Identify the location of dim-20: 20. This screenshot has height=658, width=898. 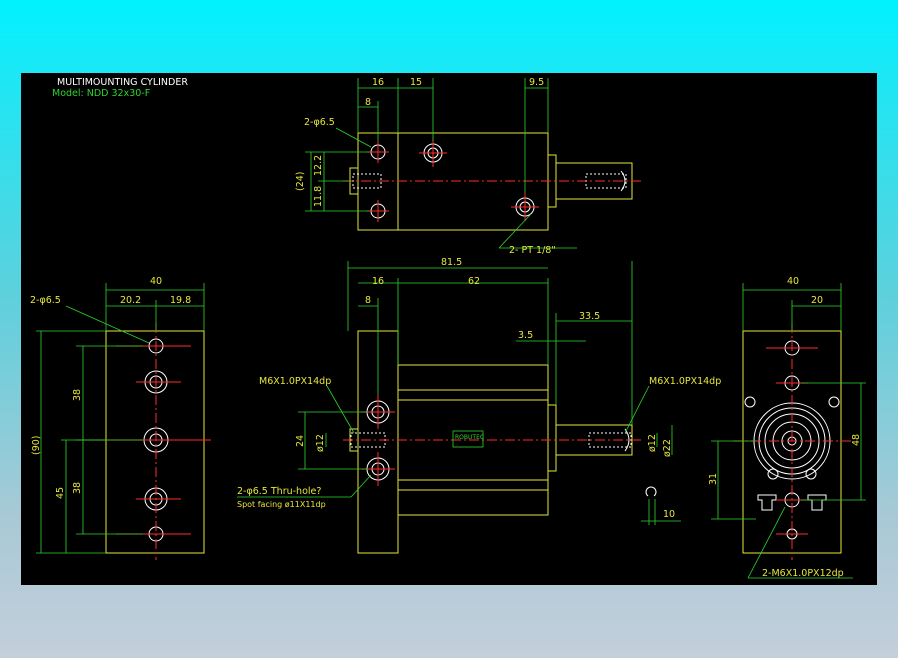
(817, 300).